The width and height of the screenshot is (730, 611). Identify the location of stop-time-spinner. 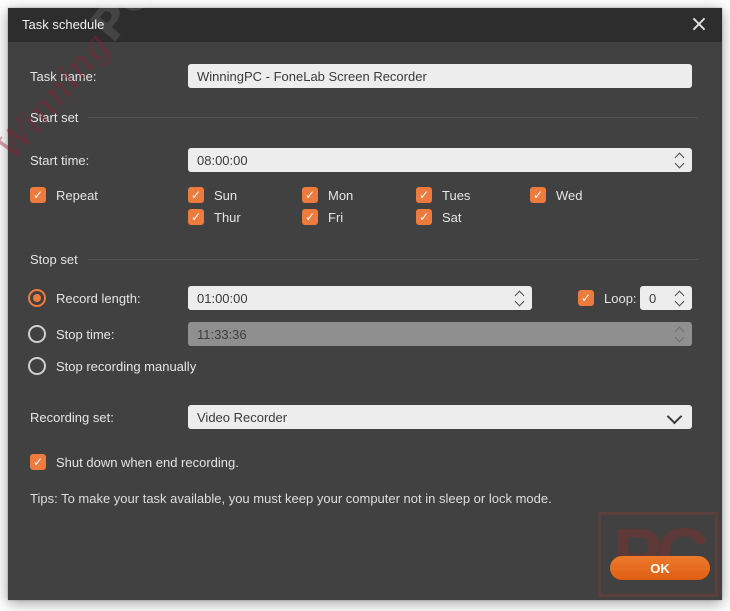
(679, 334).